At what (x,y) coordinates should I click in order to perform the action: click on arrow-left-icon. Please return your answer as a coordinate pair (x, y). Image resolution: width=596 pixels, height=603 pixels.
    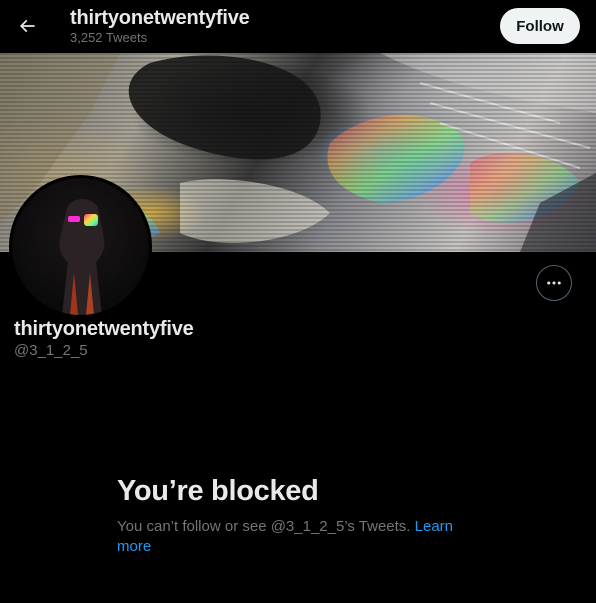
    Looking at the image, I should click on (27, 26).